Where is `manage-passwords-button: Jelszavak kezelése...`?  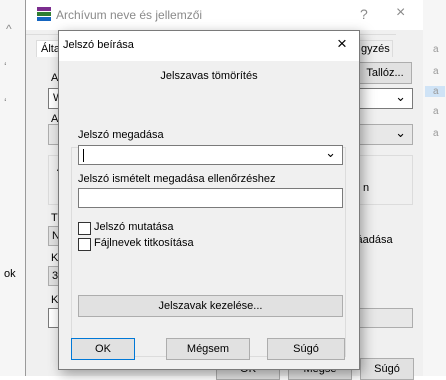 manage-passwords-button: Jelszavak kezelése... is located at coordinates (210, 306).